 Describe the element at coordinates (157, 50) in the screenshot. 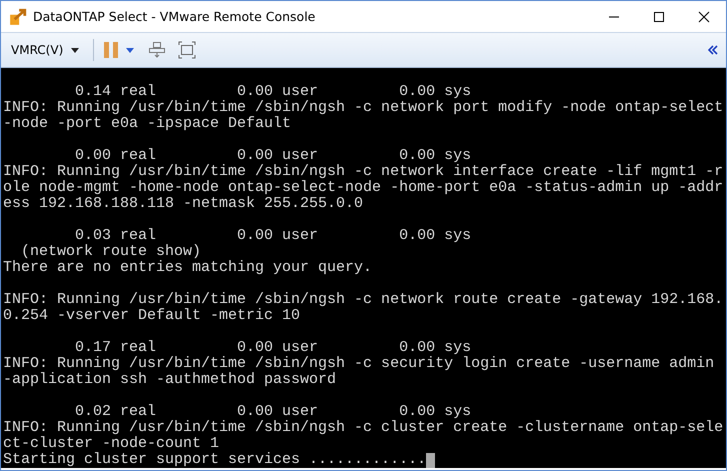

I see `network-icon` at that location.